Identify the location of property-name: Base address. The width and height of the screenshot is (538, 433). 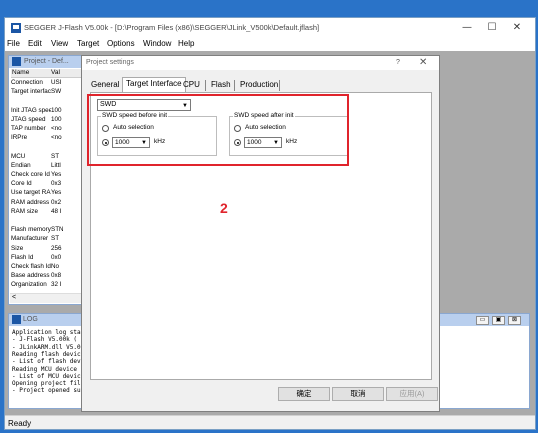
(30, 276).